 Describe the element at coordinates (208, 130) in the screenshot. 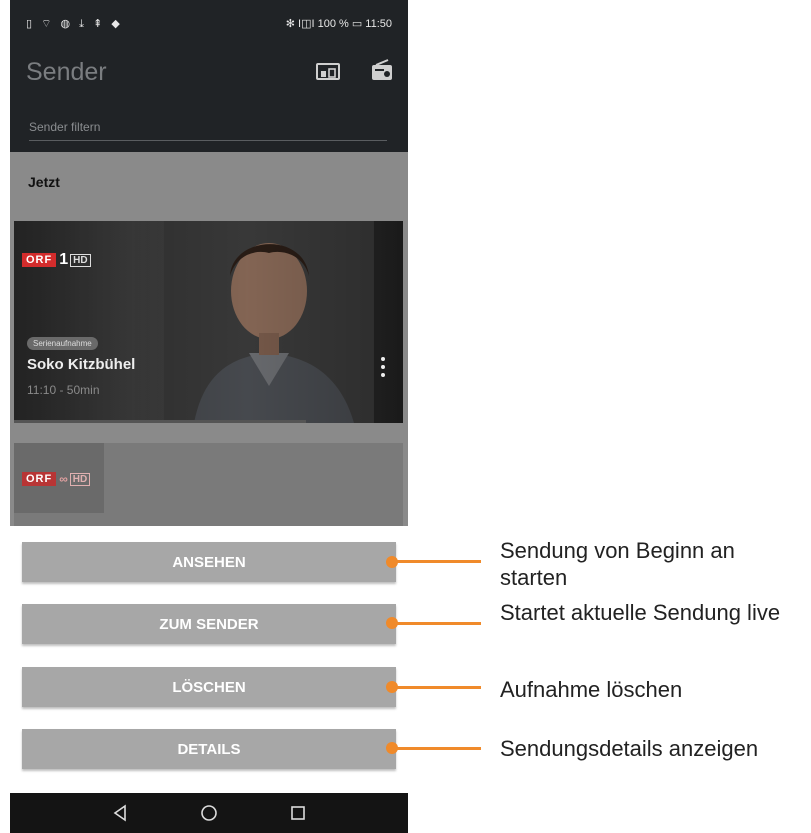

I see `channel-filter-input: Sender filtern` at that location.